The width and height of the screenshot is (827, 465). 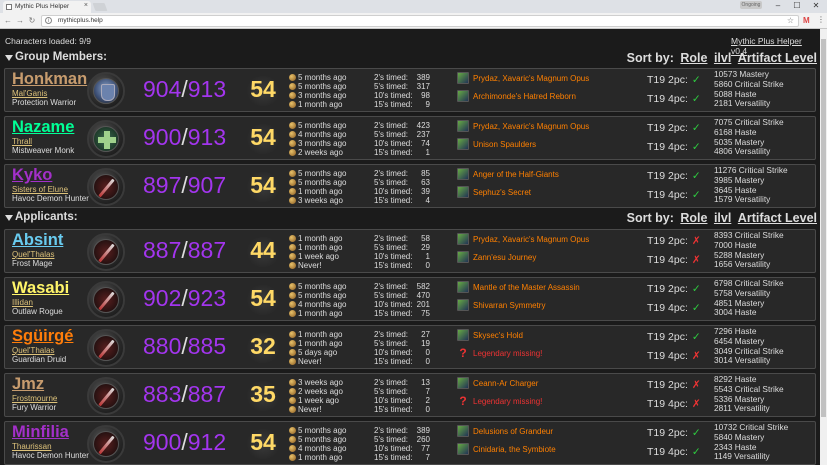 What do you see at coordinates (423, 430) in the screenshot?
I see `keys-timed-value: 389` at bounding box center [423, 430].